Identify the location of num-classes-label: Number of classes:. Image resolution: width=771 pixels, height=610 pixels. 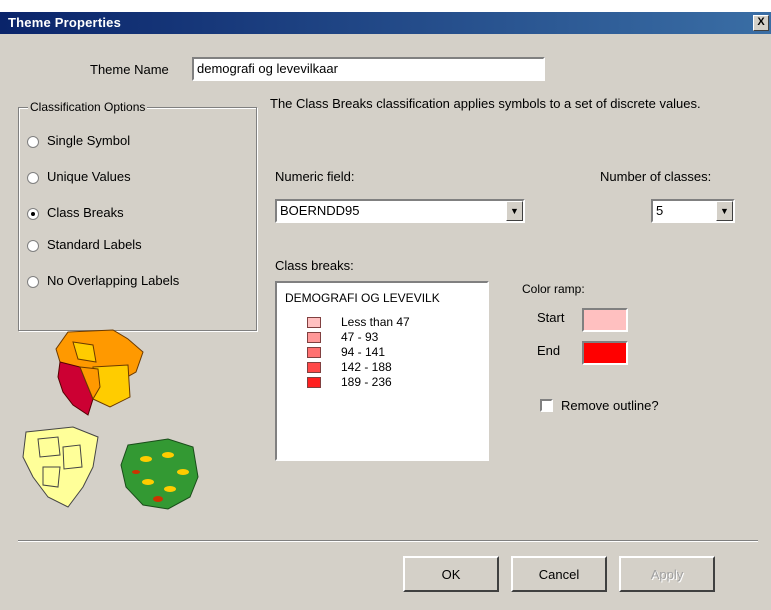
(656, 176).